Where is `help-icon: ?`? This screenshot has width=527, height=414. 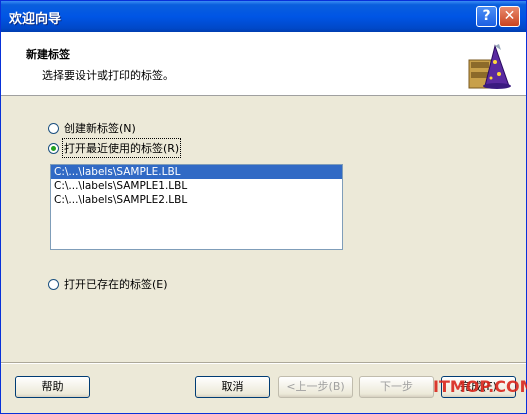 help-icon: ? is located at coordinates (486, 16).